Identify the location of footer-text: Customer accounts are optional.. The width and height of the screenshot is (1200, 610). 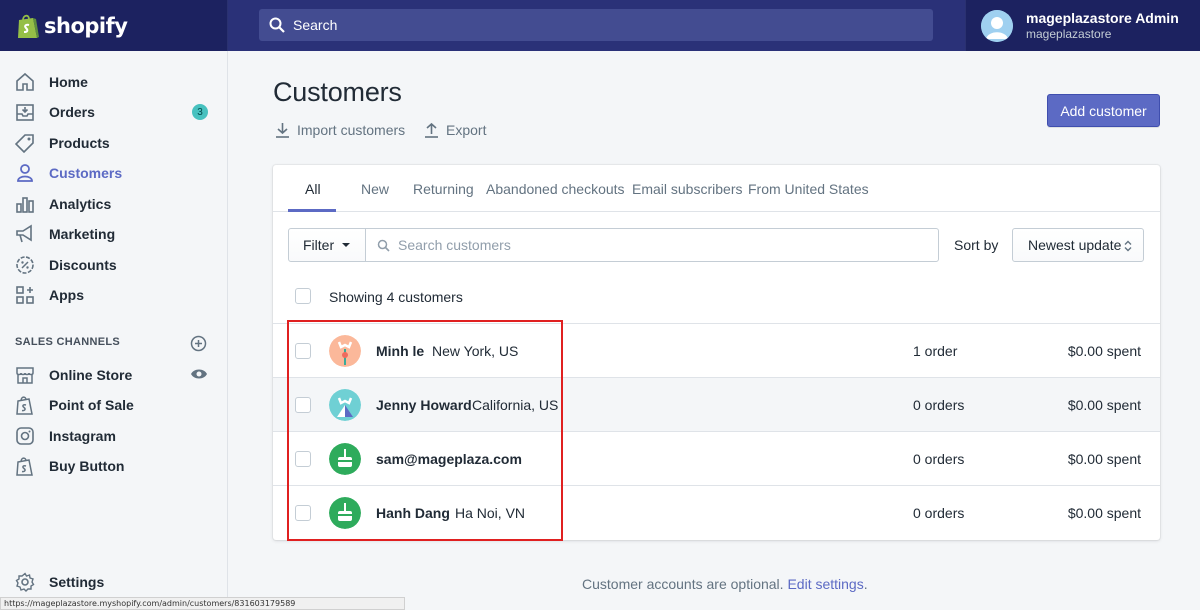
(683, 584).